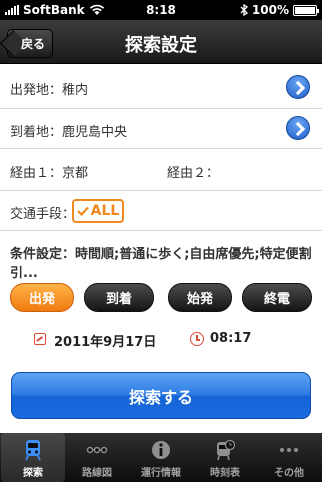 The width and height of the screenshot is (322, 482). What do you see at coordinates (105, 211) in the screenshot?
I see `transport-all-label: ALL` at bounding box center [105, 211].